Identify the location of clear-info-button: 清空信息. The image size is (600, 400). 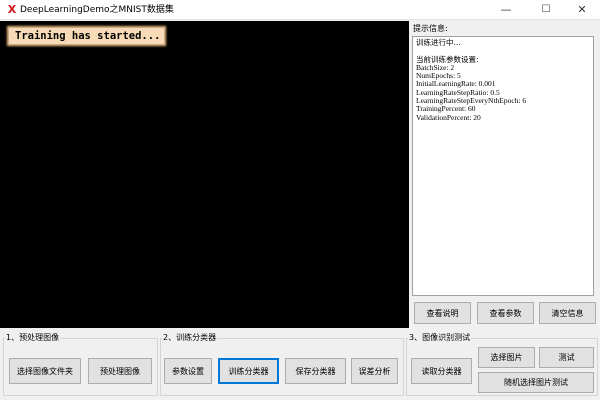
(567, 313).